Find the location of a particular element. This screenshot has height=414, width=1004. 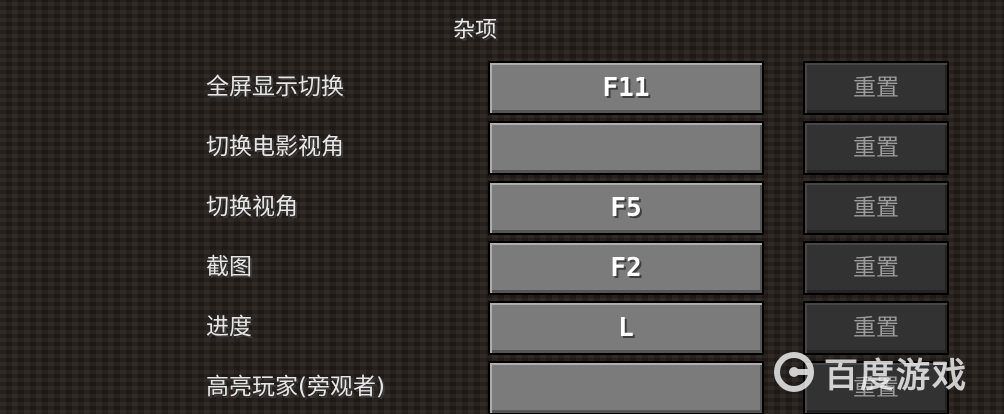

watermark: 百度游戏 is located at coordinates (869, 372).